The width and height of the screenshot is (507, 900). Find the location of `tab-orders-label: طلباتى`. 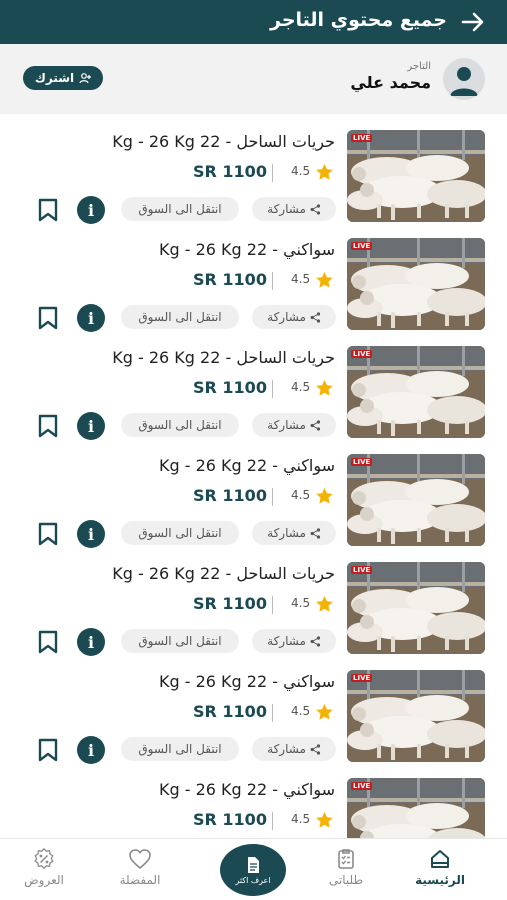

tab-orders-label: طلباتى is located at coordinates (346, 880).